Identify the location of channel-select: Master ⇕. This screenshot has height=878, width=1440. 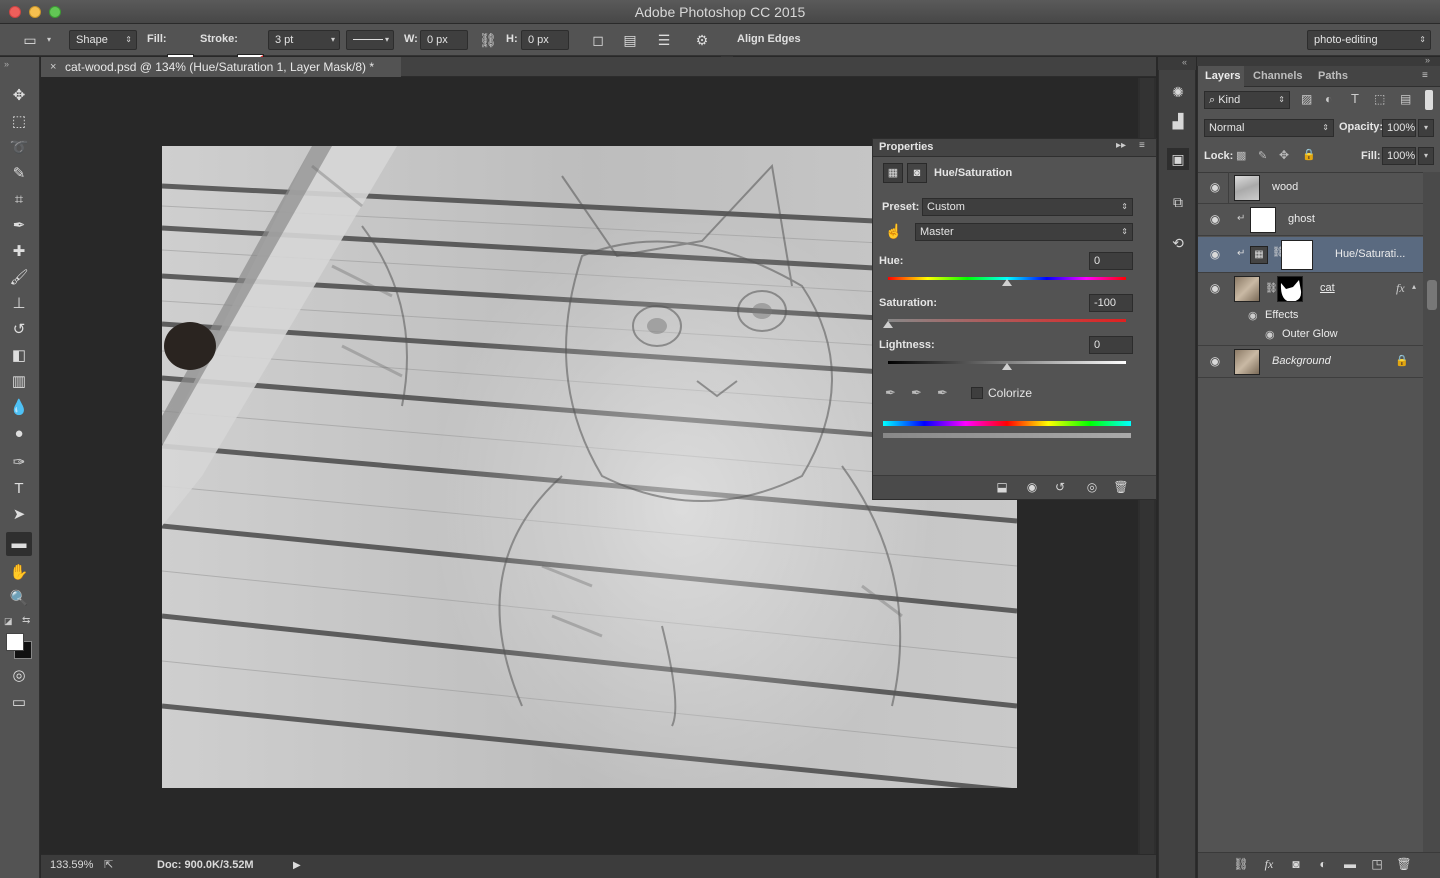
(1024, 232).